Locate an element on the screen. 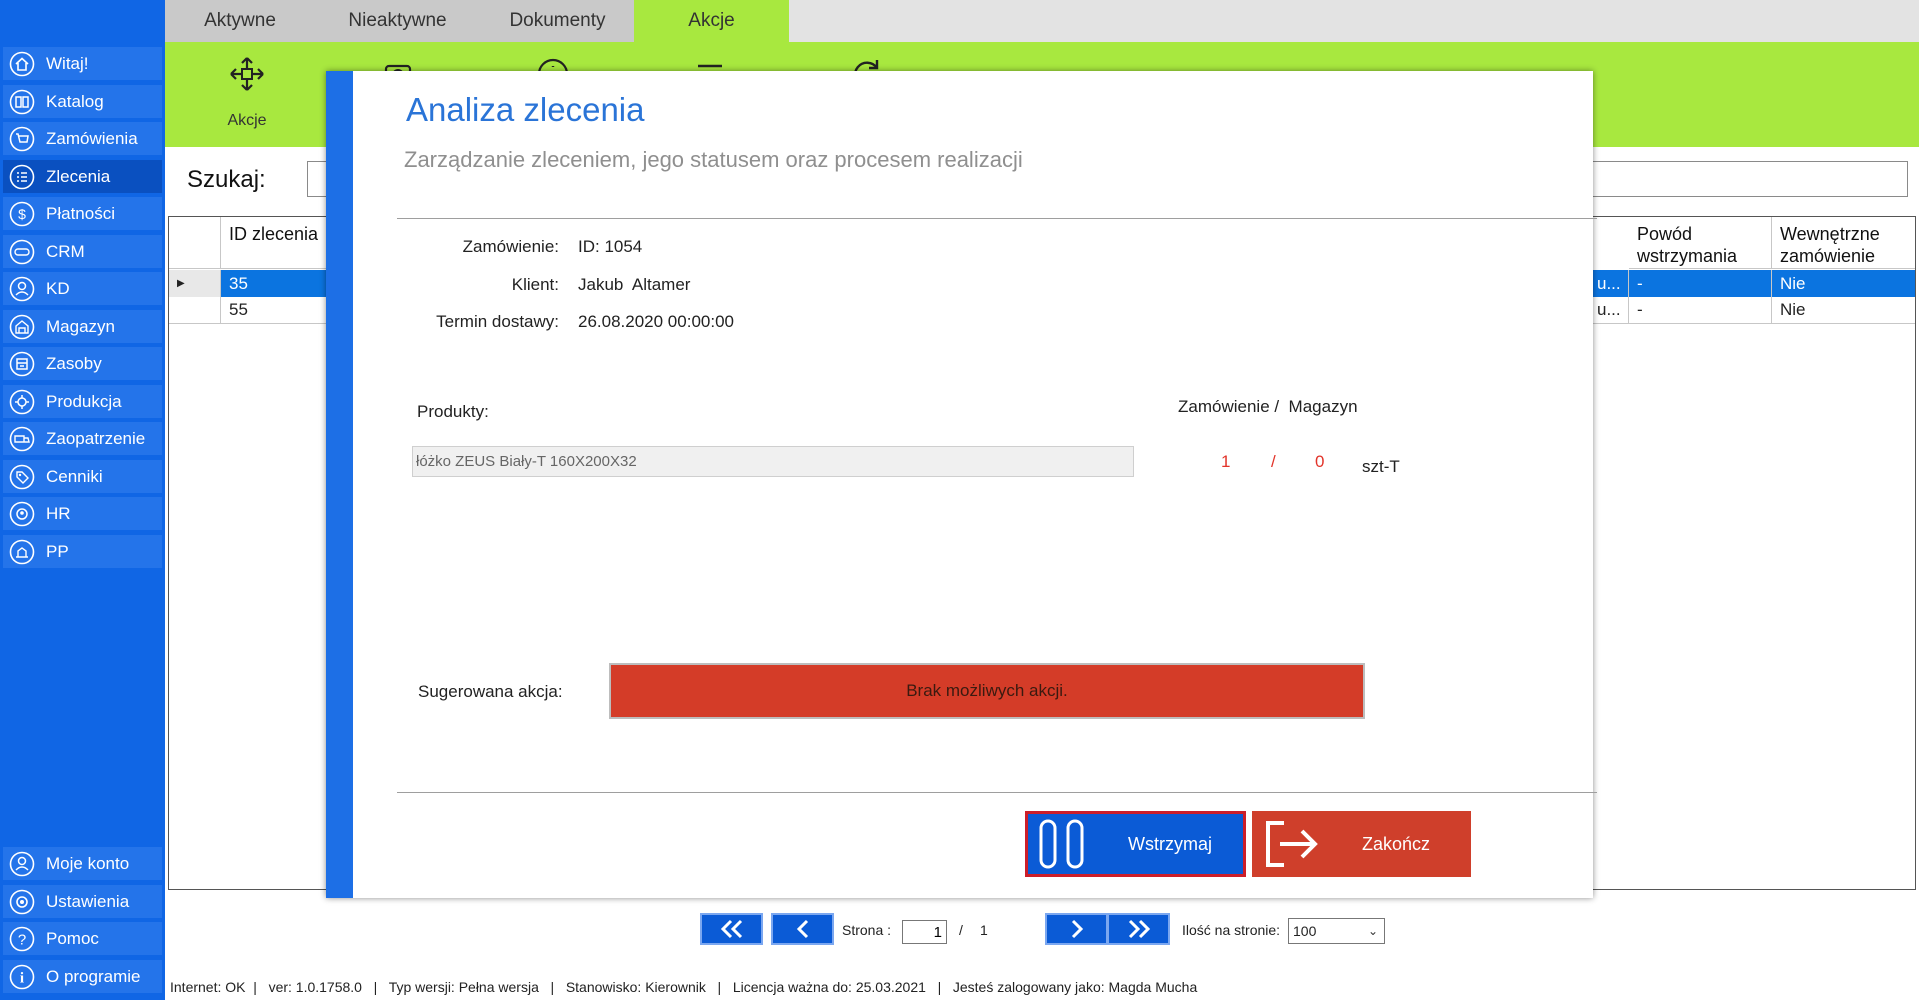 This screenshot has width=1919, height=1000. sidebar-item-label: O programie is located at coordinates (93, 976).